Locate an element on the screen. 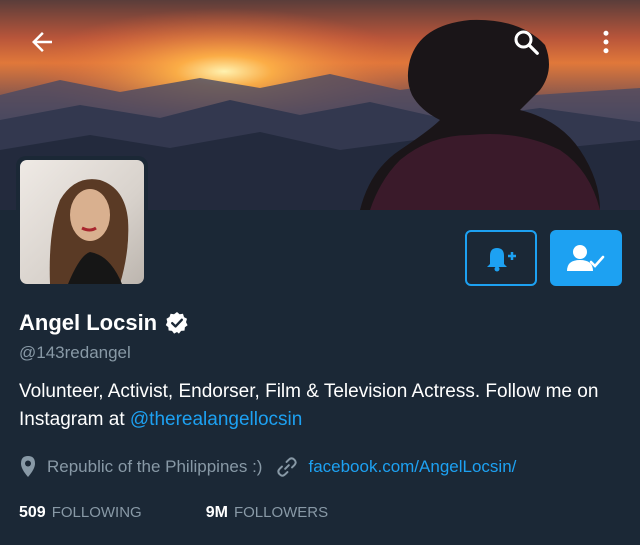 This screenshot has width=640, height=545. following-button is located at coordinates (586, 258).